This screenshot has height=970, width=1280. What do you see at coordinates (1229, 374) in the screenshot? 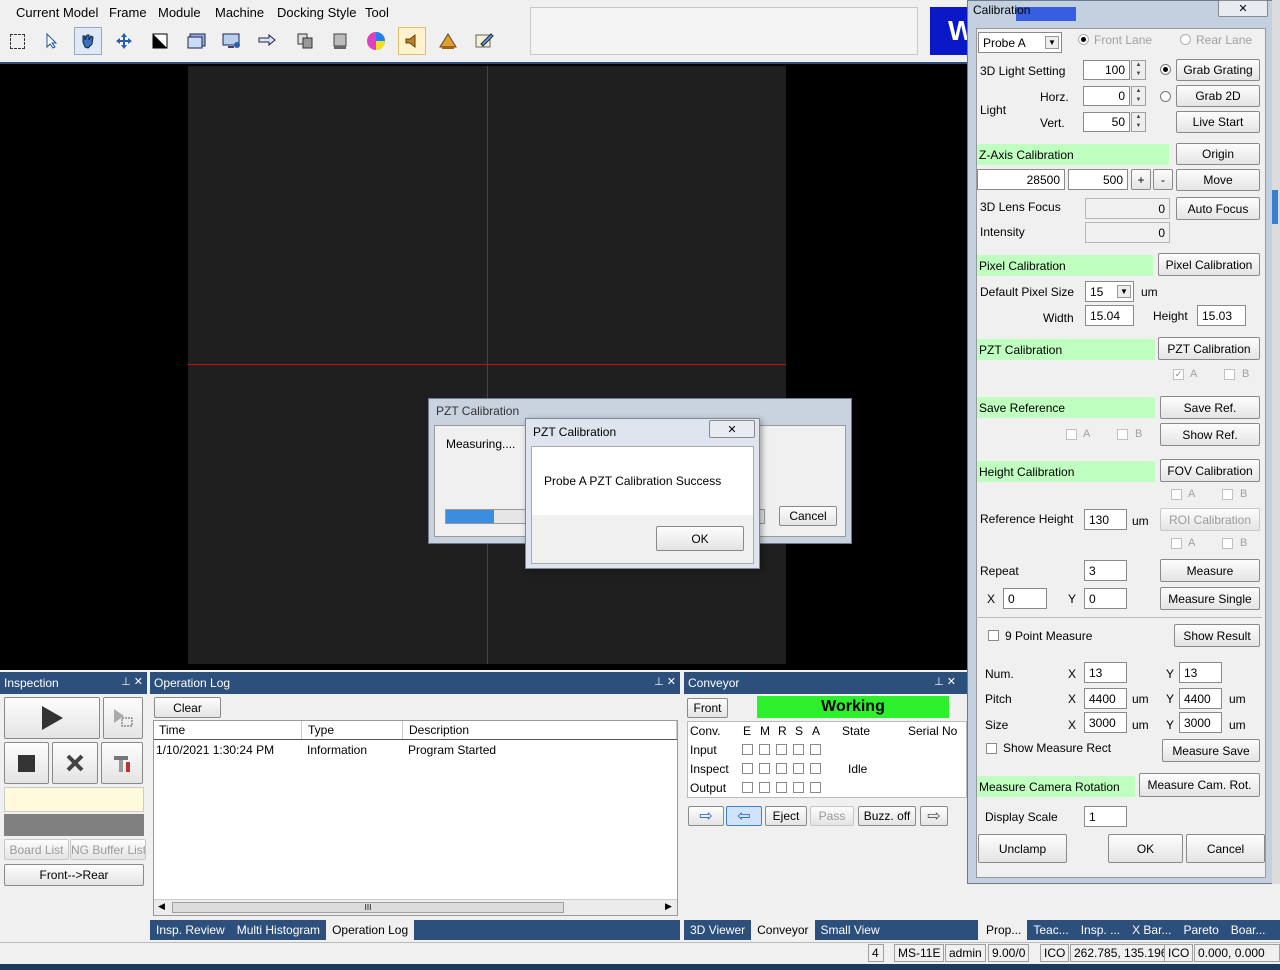
I see `pzt-b-checkbox` at bounding box center [1229, 374].